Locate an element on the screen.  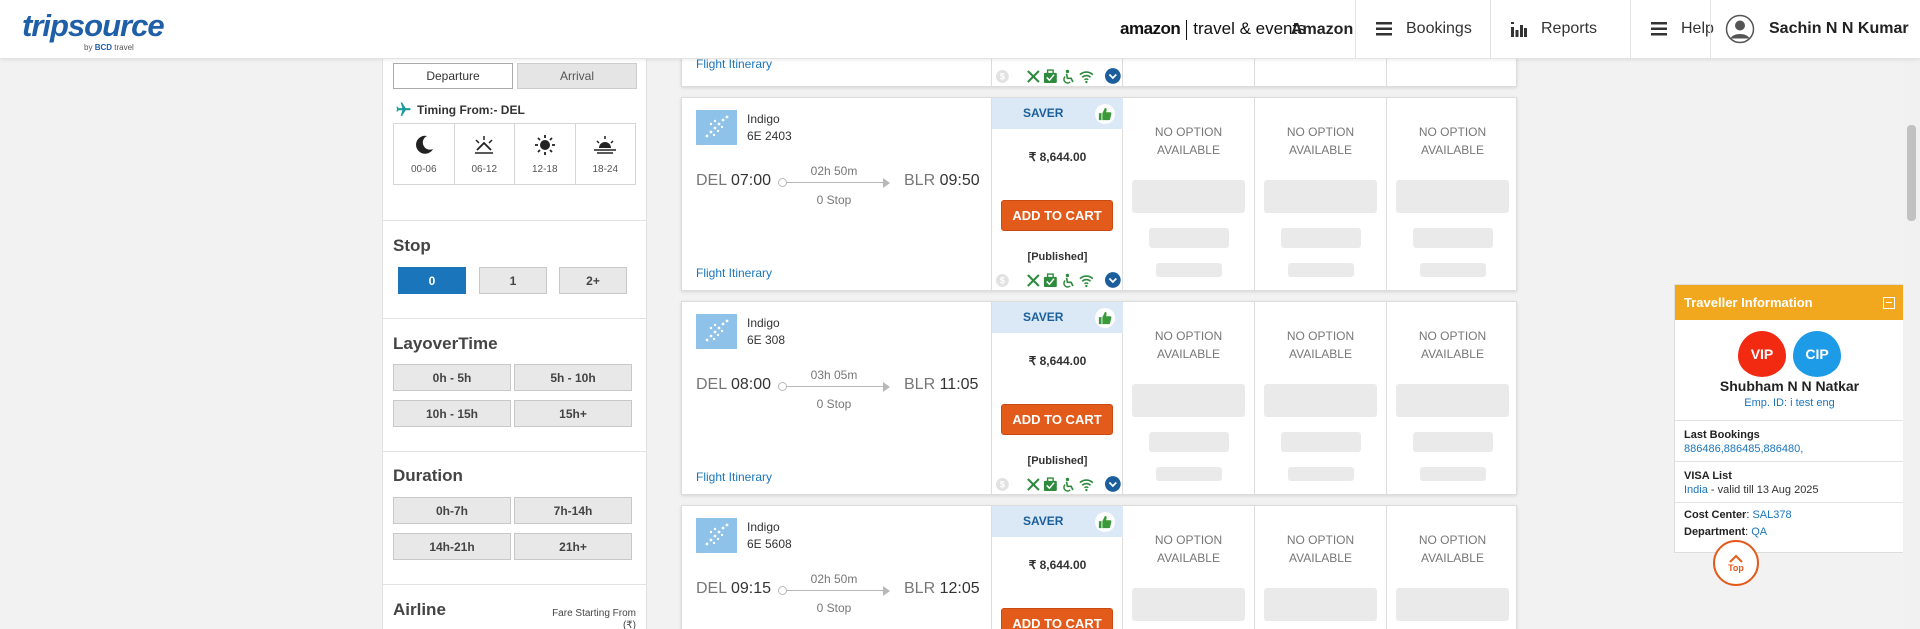
layover-option-5-10: 5h - 10h is located at coordinates (573, 377).